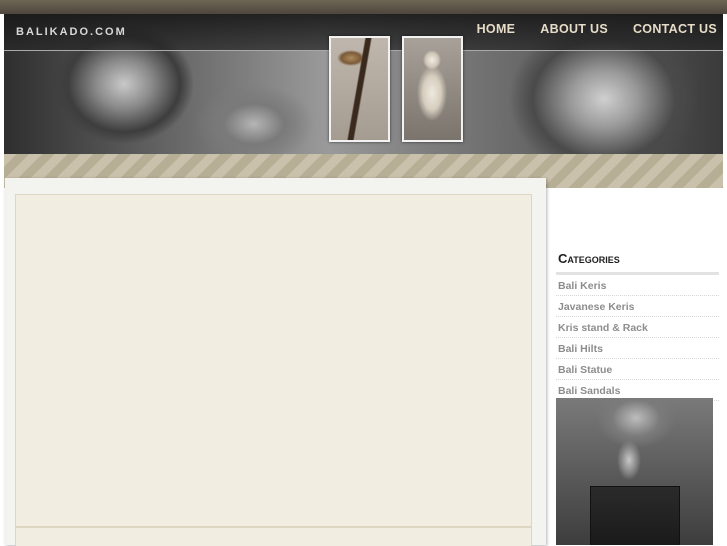 This screenshot has height=546, width=727. Describe the element at coordinates (71, 32) in the screenshot. I see `site-logo: BALIKADO.COM` at that location.